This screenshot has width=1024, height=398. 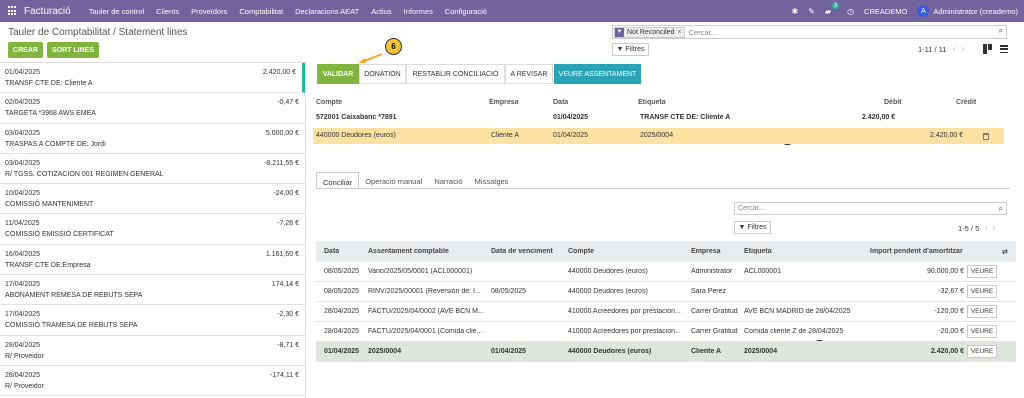 What do you see at coordinates (986, 136) in the screenshot?
I see `trash-icon` at bounding box center [986, 136].